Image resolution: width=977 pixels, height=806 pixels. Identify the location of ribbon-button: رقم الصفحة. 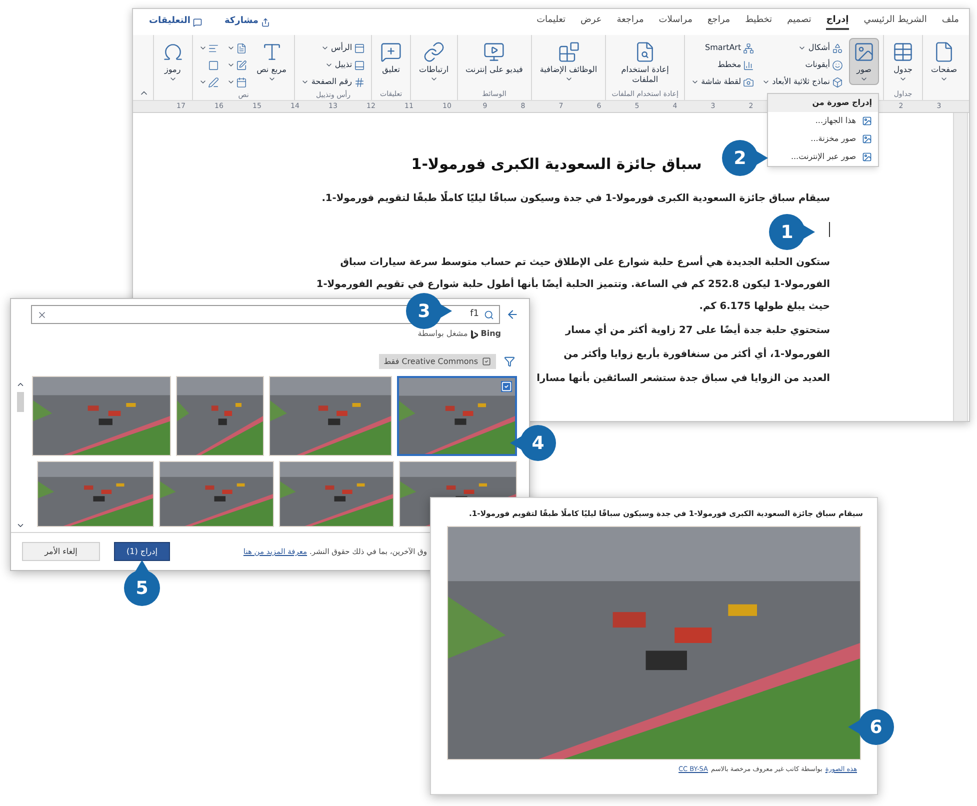
(333, 82).